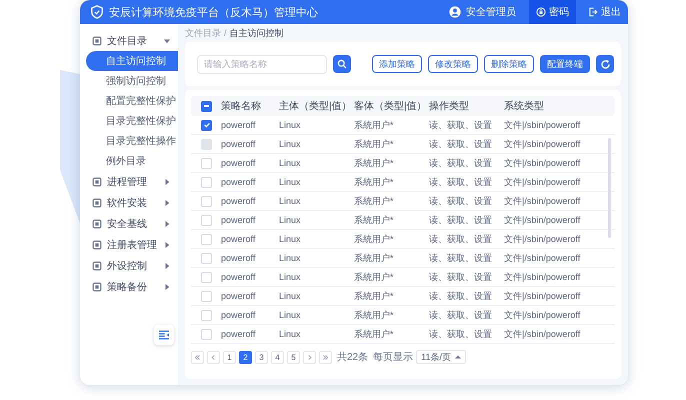 This screenshot has height=400, width=686. What do you see at coordinates (455, 12) in the screenshot?
I see `user-icon` at bounding box center [455, 12].